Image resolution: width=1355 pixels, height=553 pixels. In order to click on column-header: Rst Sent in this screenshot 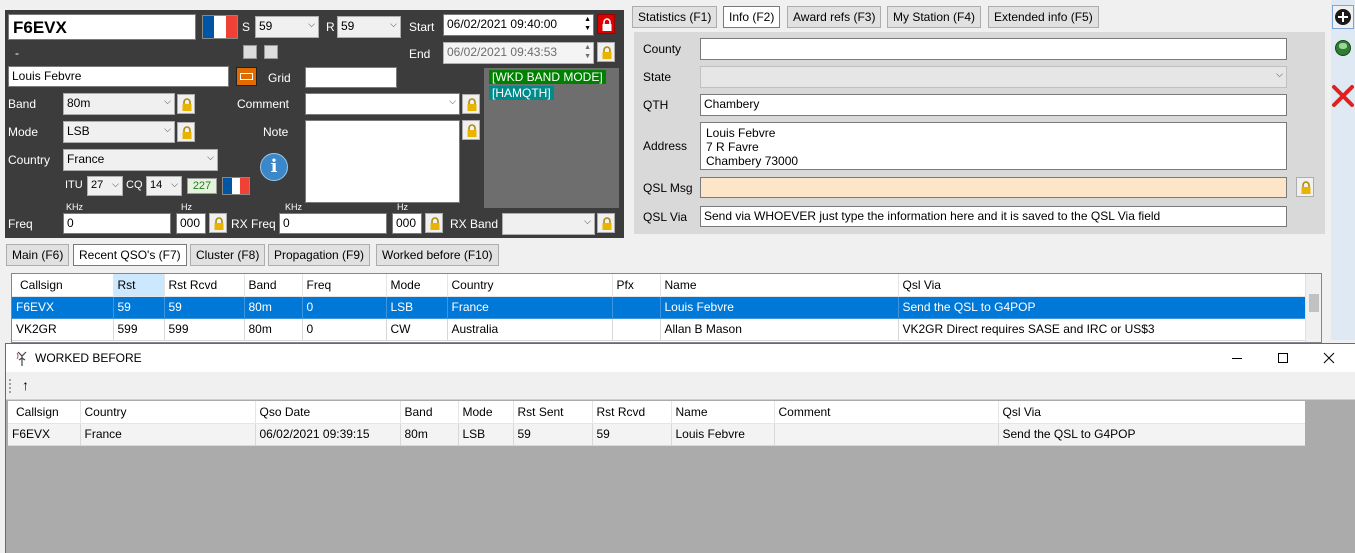, I will do `click(553, 412)`.